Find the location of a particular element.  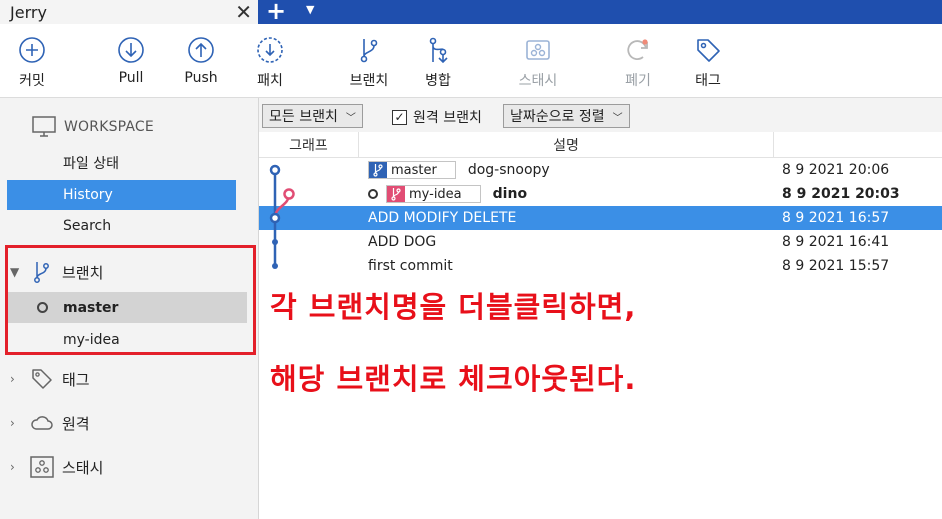

workspace-header: WORKSPACE is located at coordinates (93, 127).